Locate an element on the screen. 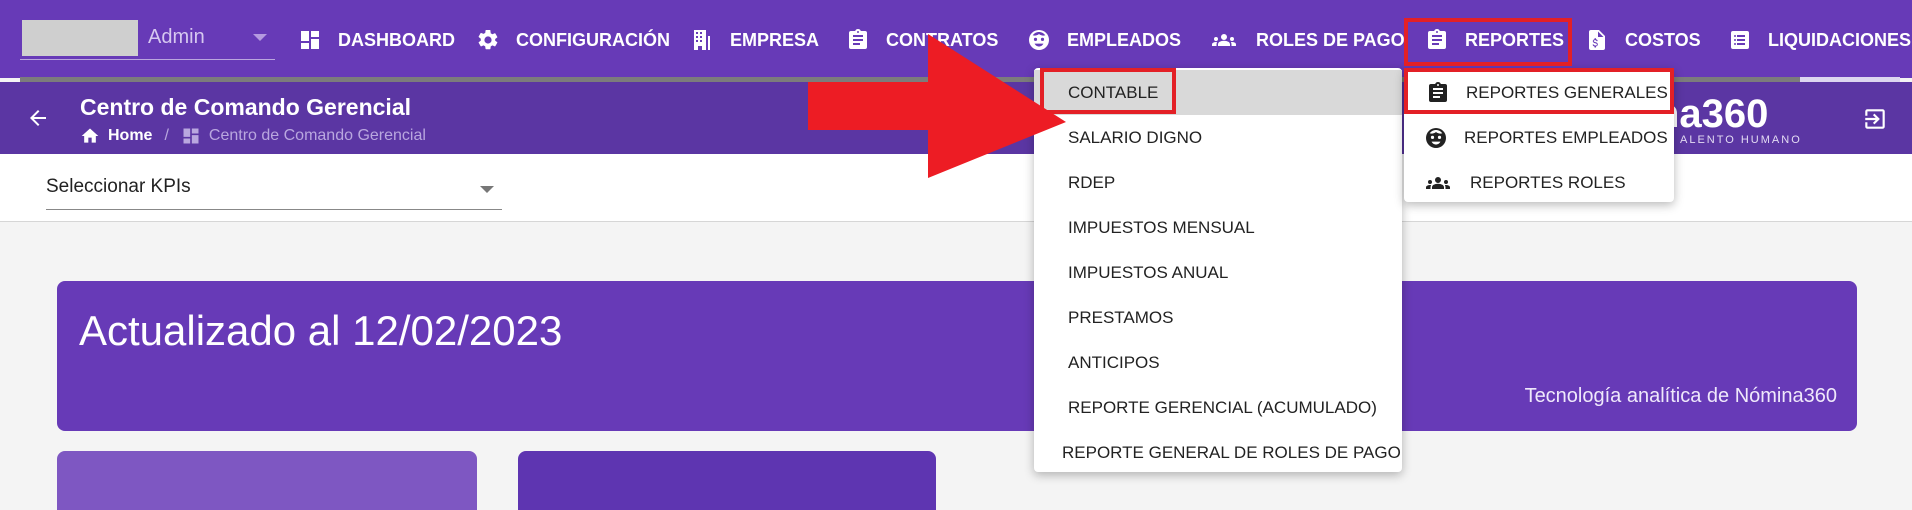 Image resolution: width=1912 pixels, height=510 pixels. highlight-reportes is located at coordinates (1488, 42).